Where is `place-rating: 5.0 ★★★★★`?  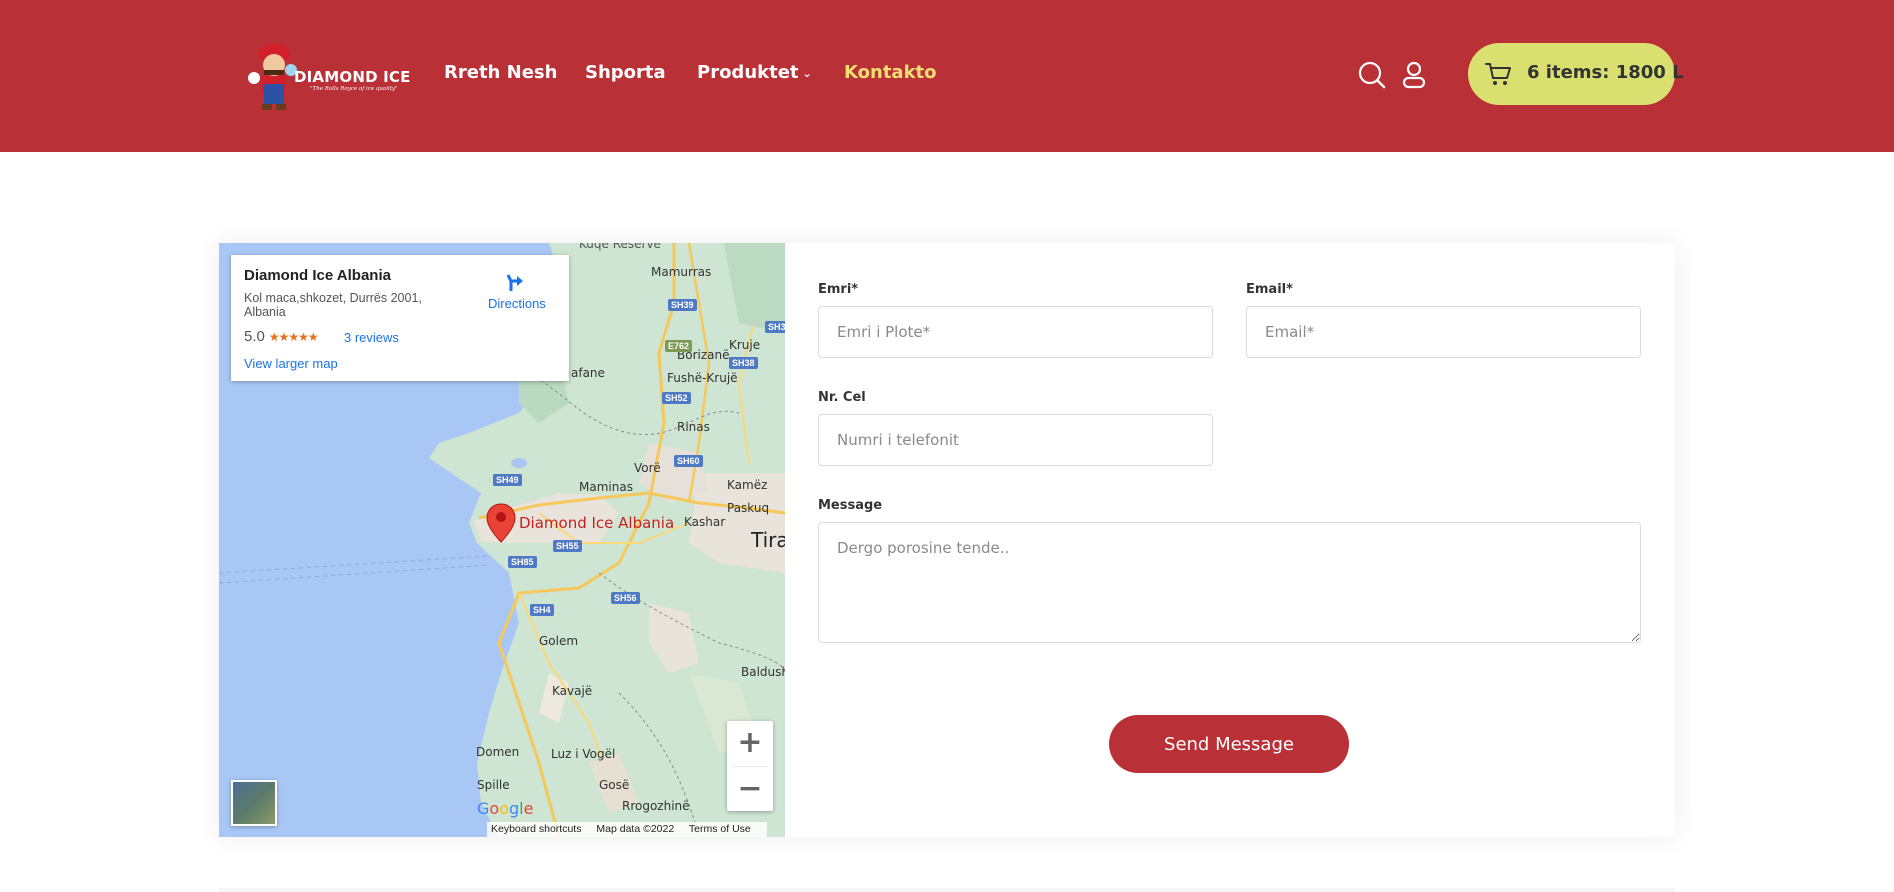
place-rating: 5.0 ★★★★★ is located at coordinates (281, 336).